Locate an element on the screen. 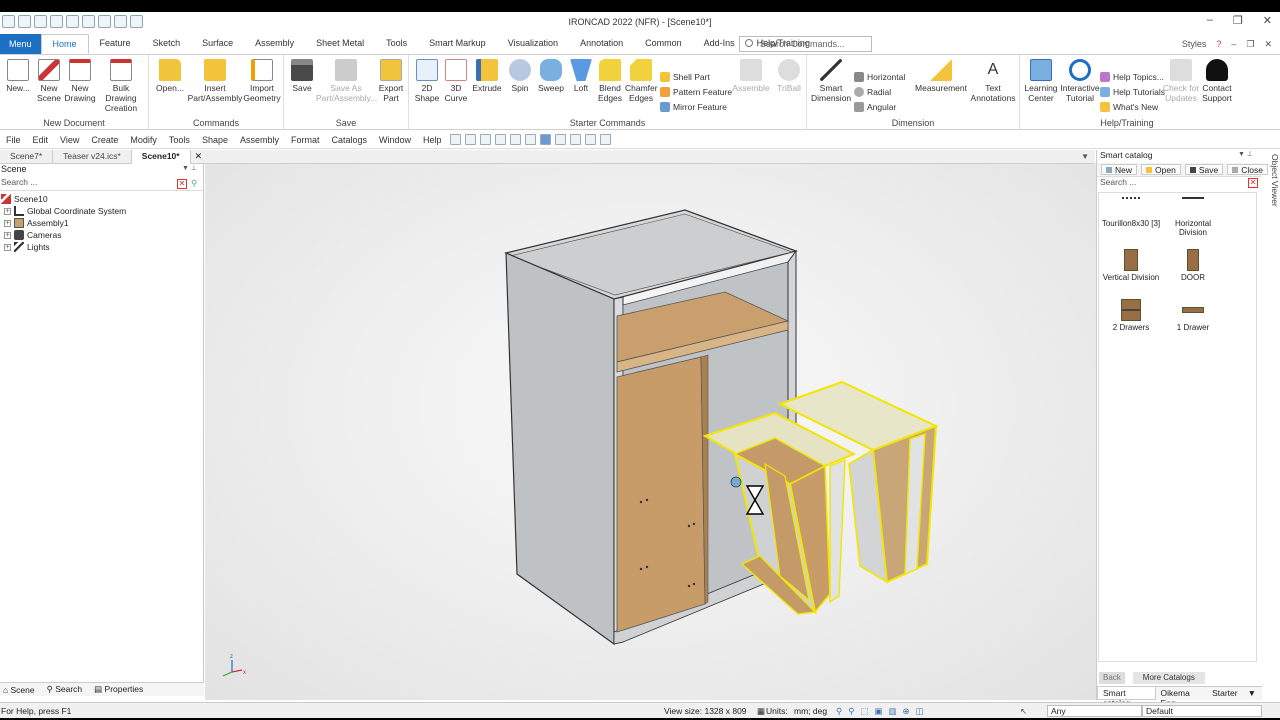 This screenshot has height=720, width=1280. tab-tools: Tools is located at coordinates (396, 44).